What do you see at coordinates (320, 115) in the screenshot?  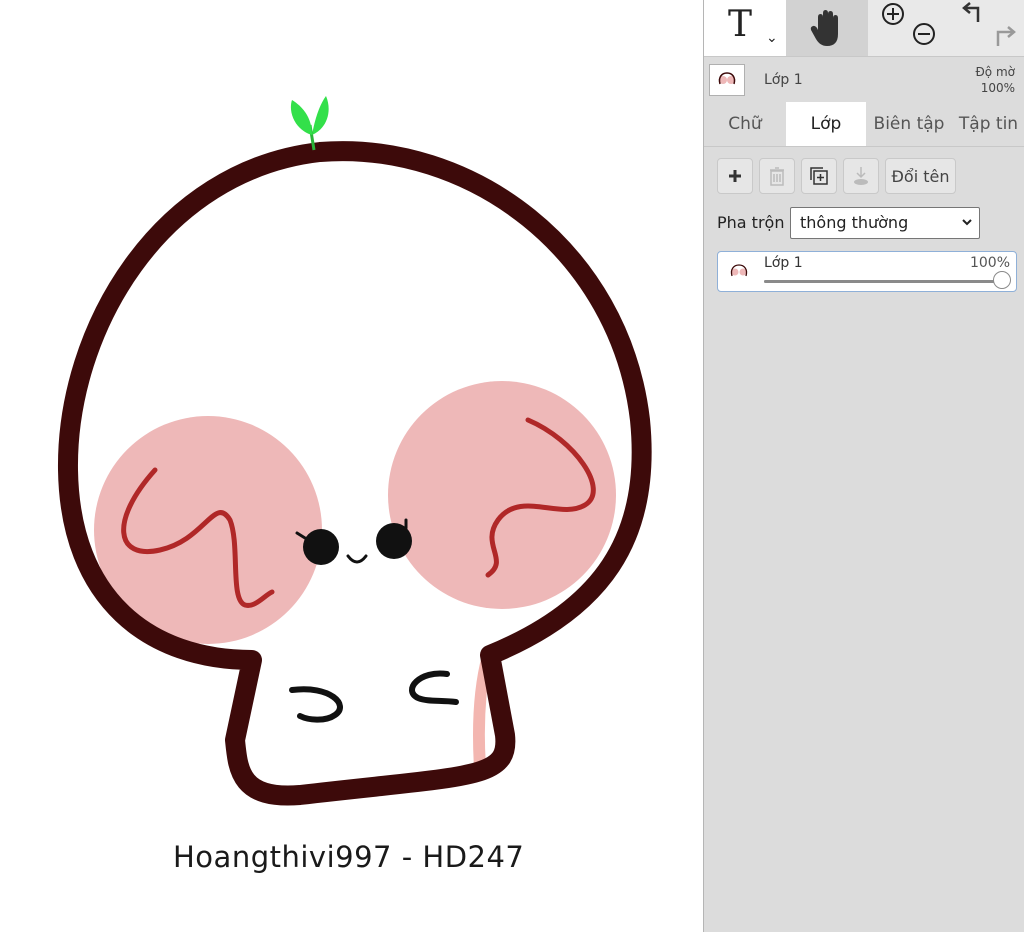 I see `sprout-leaf-right` at bounding box center [320, 115].